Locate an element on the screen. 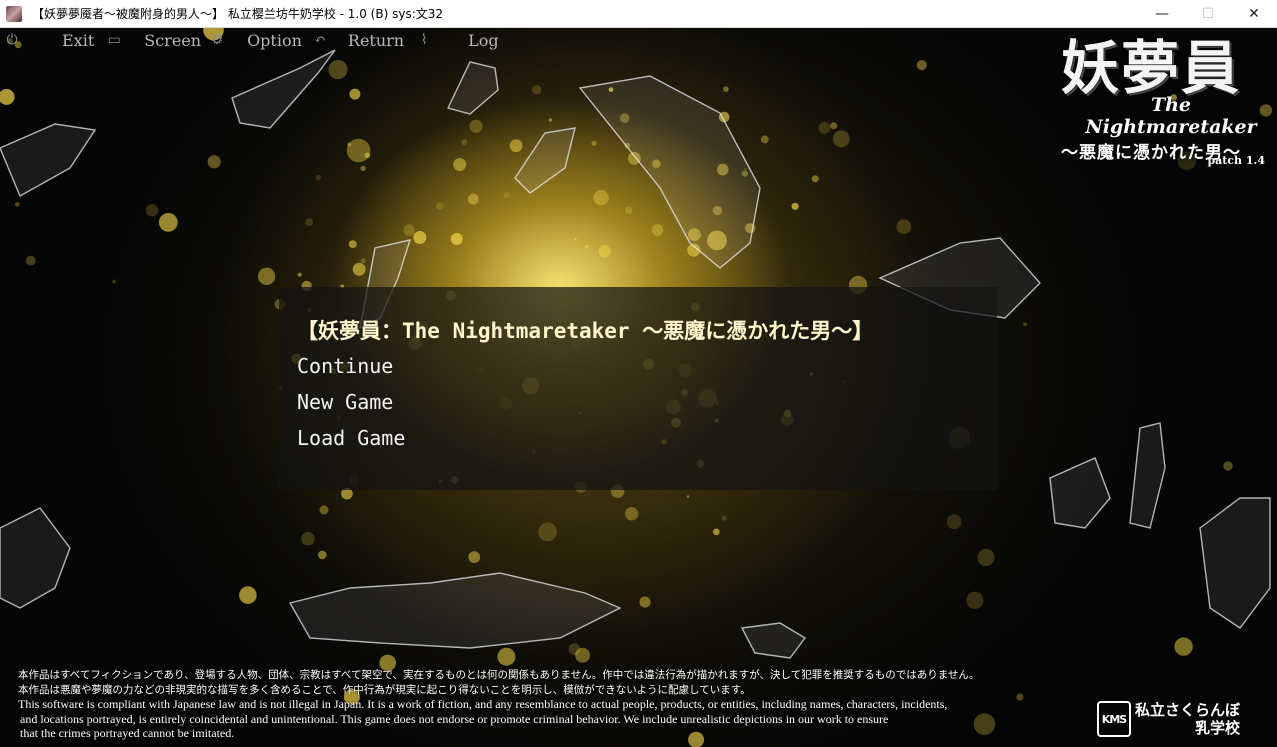  studio-name-line2: 乳学校 is located at coordinates (1218, 728).